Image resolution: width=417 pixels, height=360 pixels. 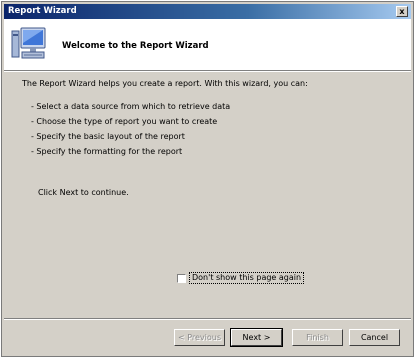 What do you see at coordinates (207, 71) in the screenshot?
I see `banner-divider` at bounding box center [207, 71].